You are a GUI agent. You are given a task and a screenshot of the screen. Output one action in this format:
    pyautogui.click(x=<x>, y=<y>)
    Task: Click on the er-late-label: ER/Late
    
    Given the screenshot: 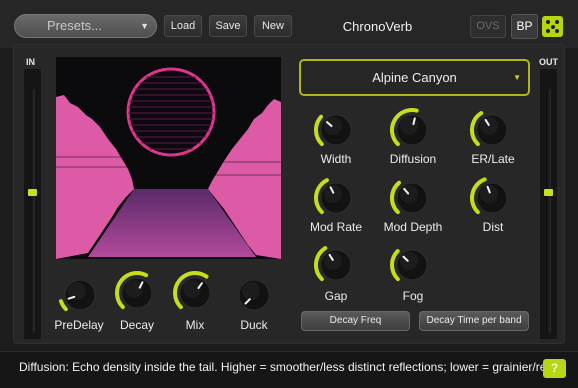 What is the action you would take?
    pyautogui.click(x=493, y=159)
    